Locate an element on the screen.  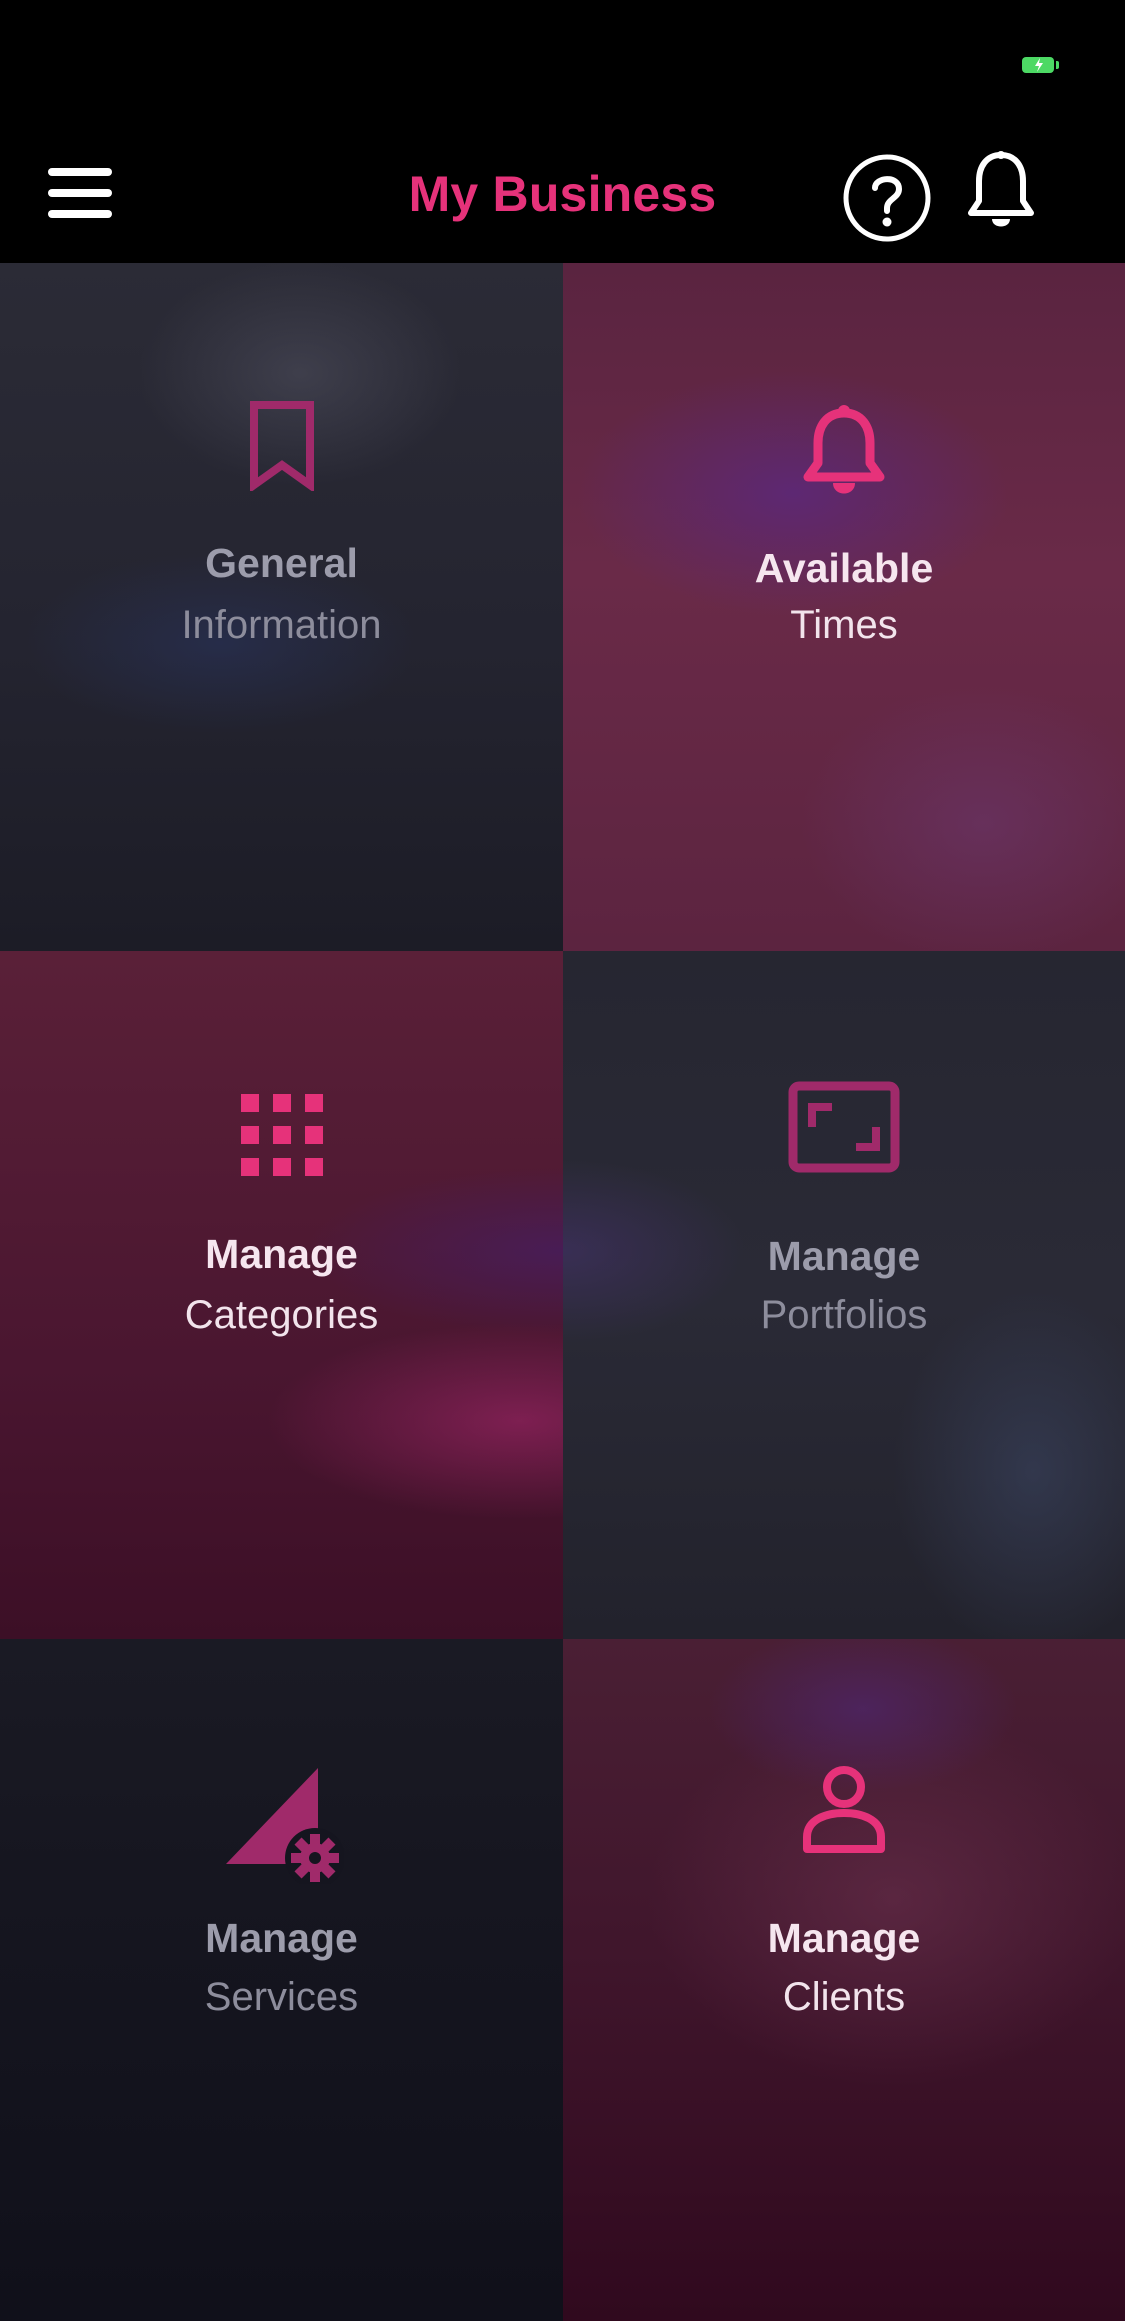
tile-manage-services: Manage Services is located at coordinates (281, 1980).